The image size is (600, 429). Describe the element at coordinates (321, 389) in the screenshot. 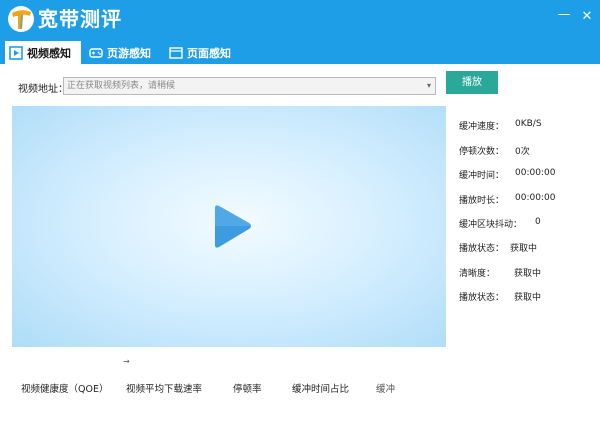

I see `metric-label-buffer-time-ratio: 缓冲时间占比` at that location.